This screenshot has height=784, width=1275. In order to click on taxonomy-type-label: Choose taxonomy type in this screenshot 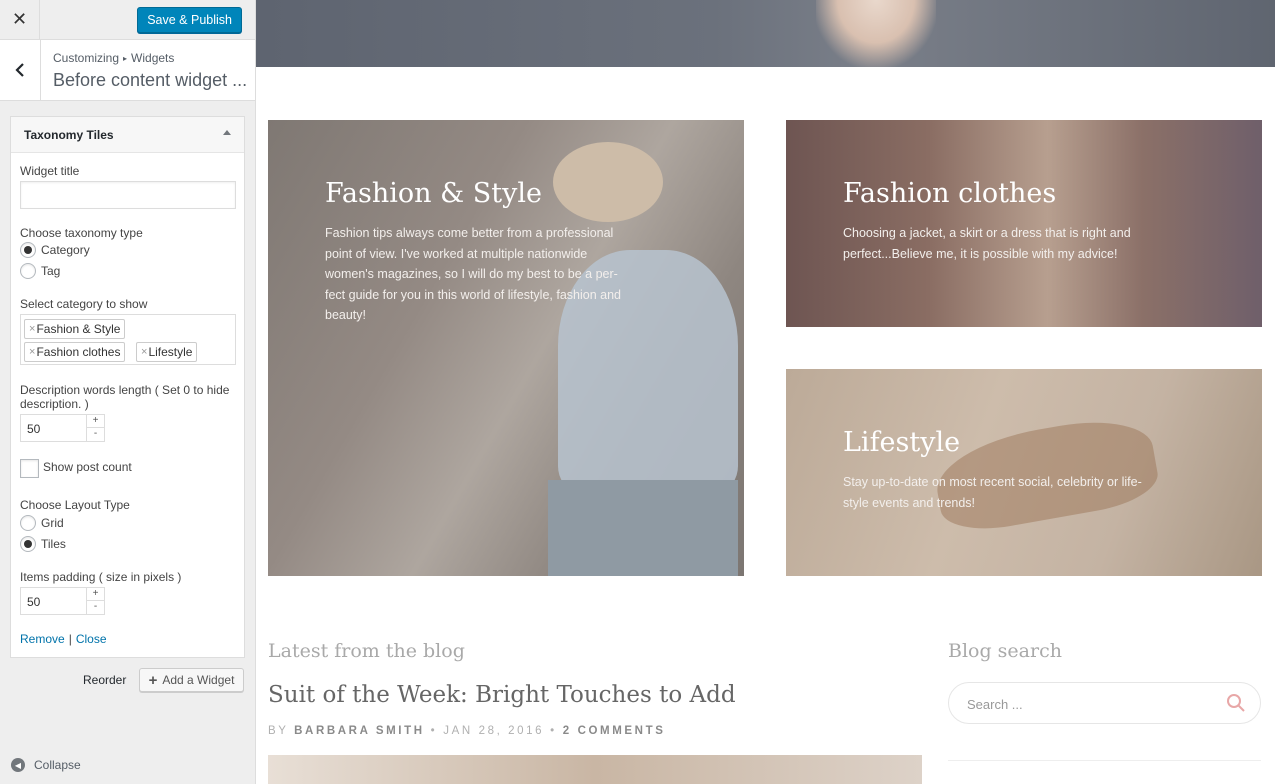, I will do `click(81, 233)`.